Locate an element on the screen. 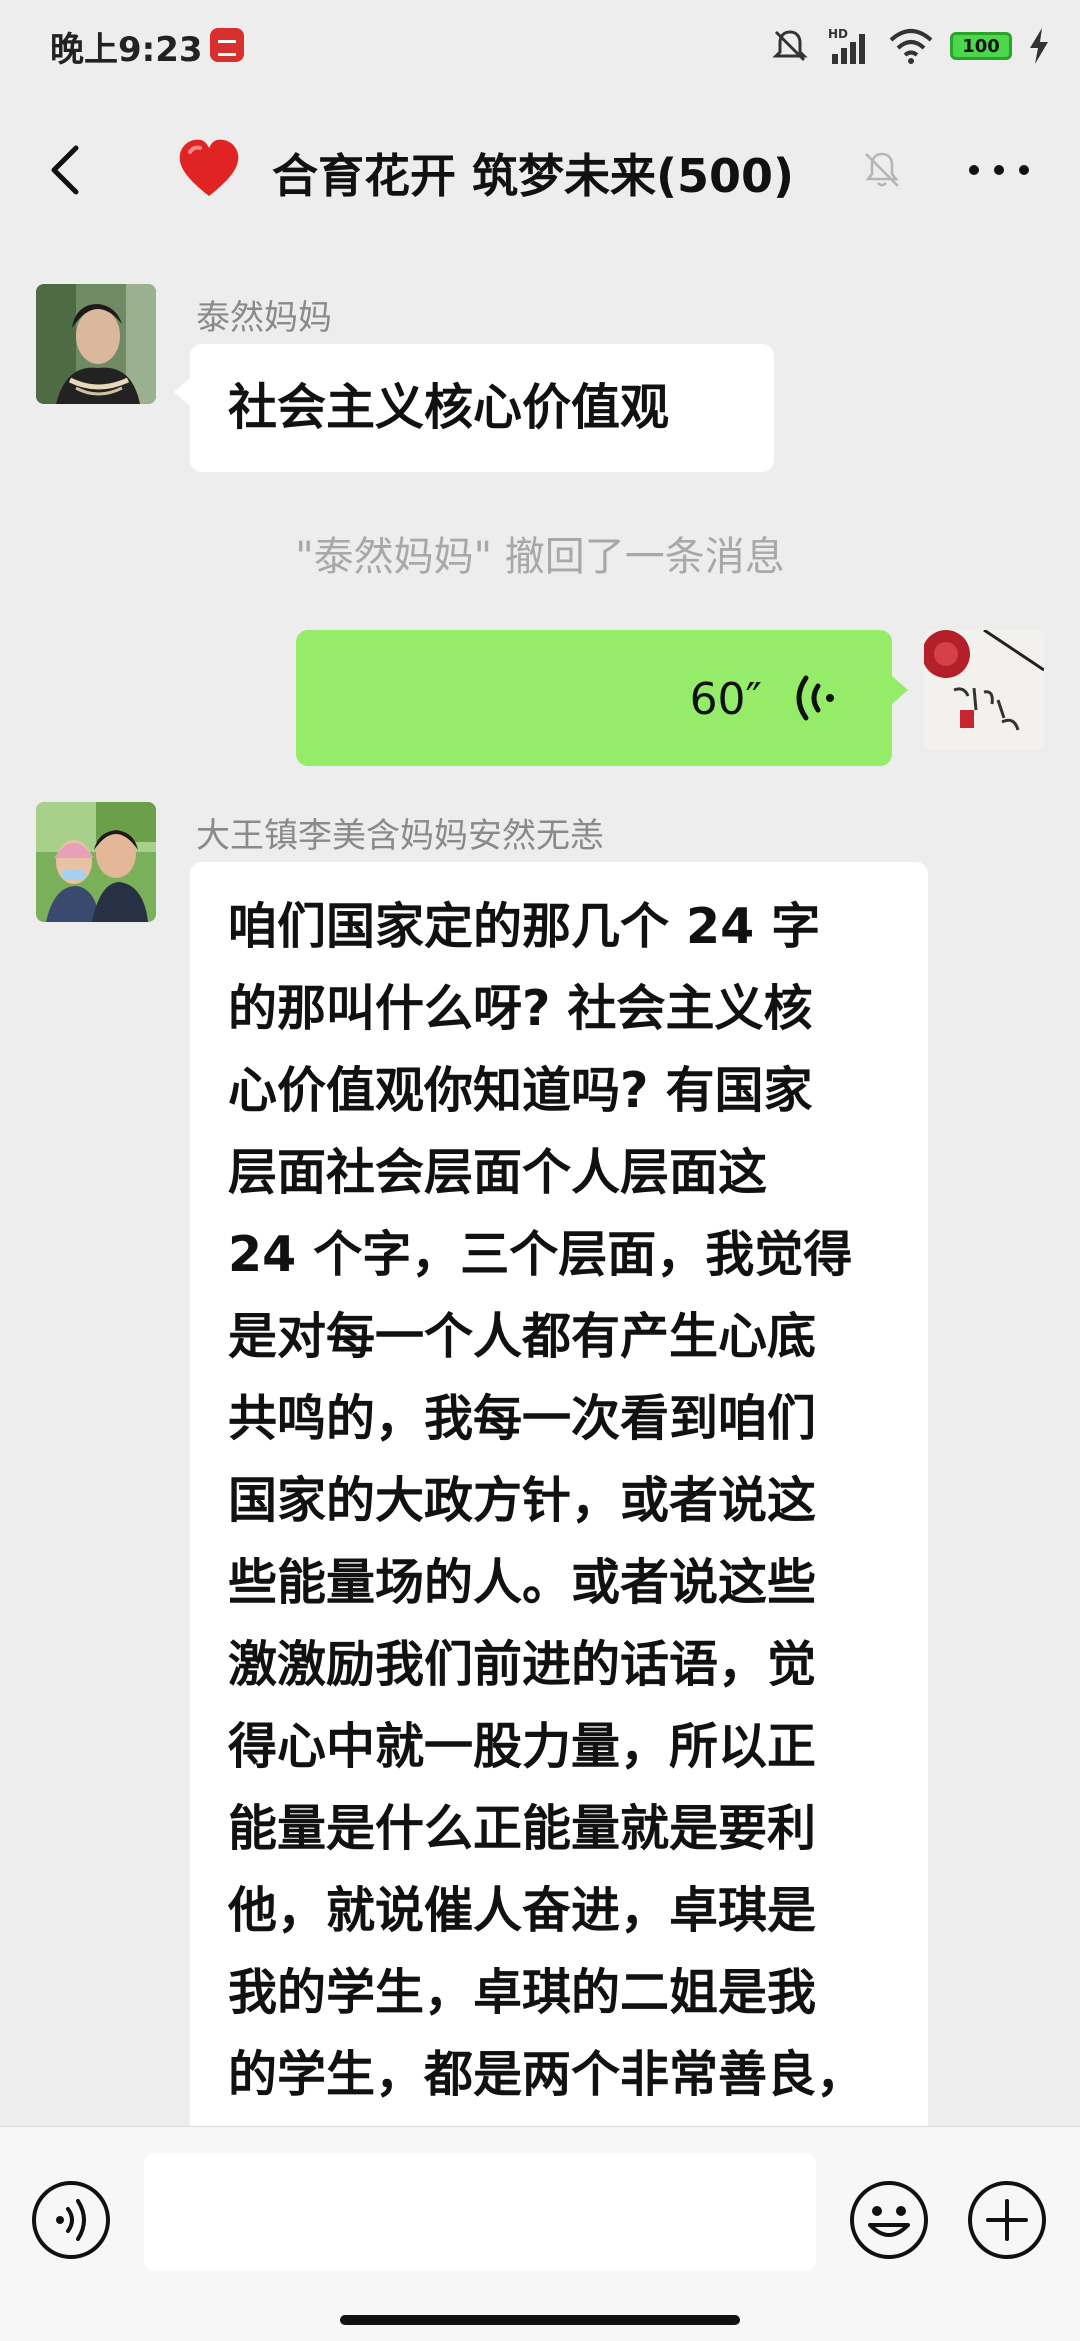 The height and width of the screenshot is (2341, 1080). charging-icon is located at coordinates (1039, 46).